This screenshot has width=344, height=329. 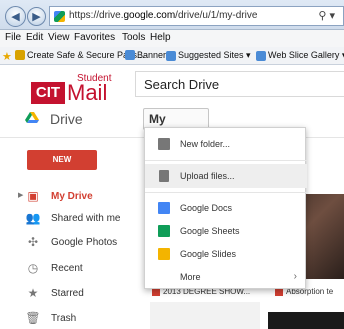 What do you see at coordinates (172, 38) in the screenshot?
I see `browser-menubar: File Edit View Favorites Tools Help` at bounding box center [172, 38].